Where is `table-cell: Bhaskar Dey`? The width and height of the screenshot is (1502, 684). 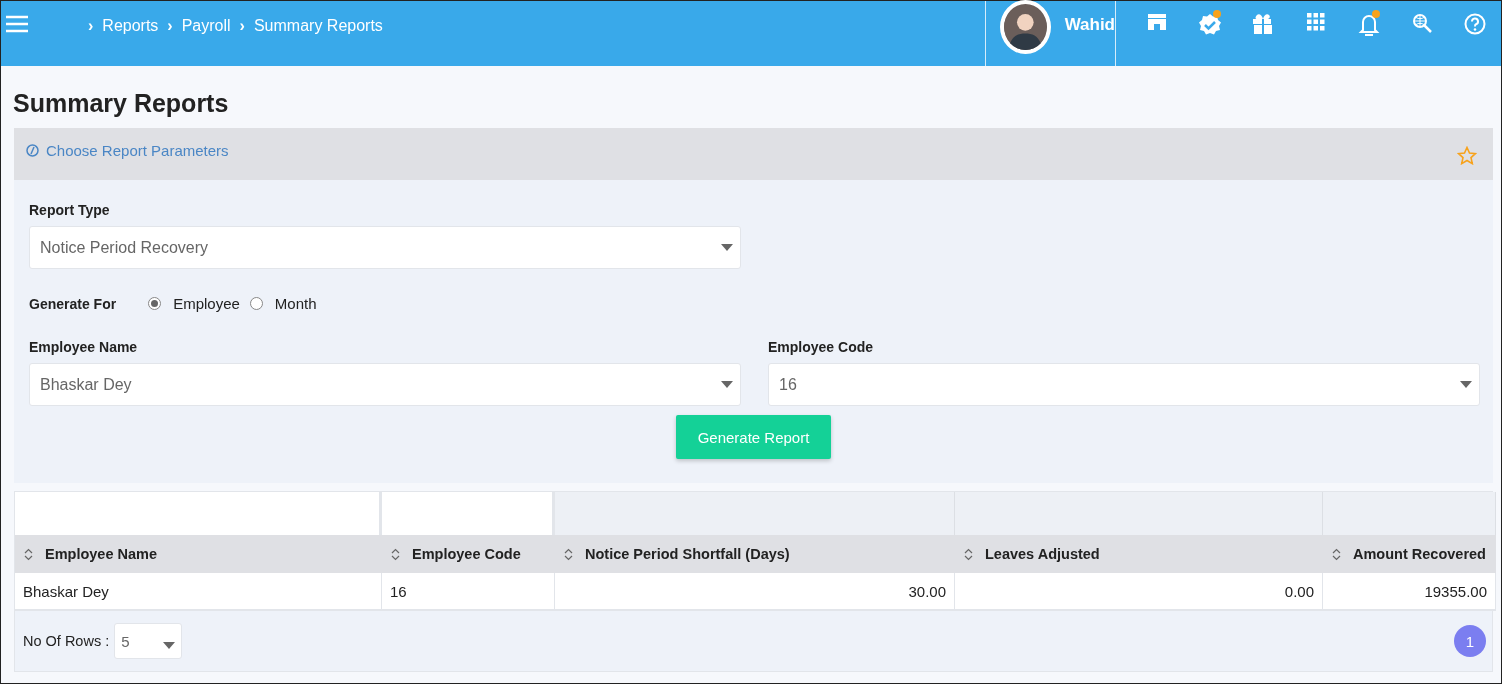 table-cell: Bhaskar Dey is located at coordinates (198, 592).